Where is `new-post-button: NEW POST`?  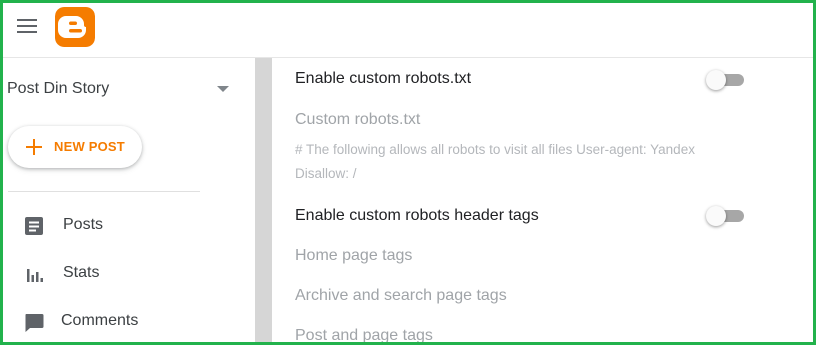 new-post-button: NEW POST is located at coordinates (75, 147).